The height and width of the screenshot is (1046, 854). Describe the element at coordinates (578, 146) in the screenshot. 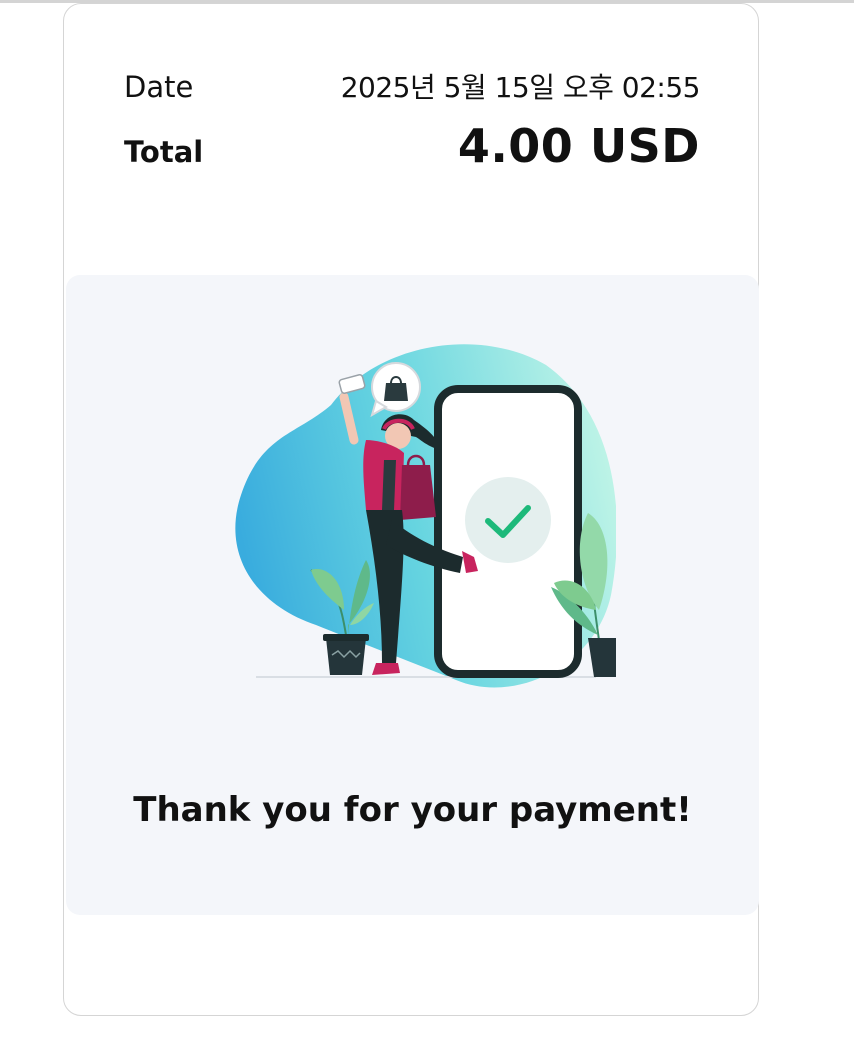

I see `total-amount: 4.00 USD` at that location.